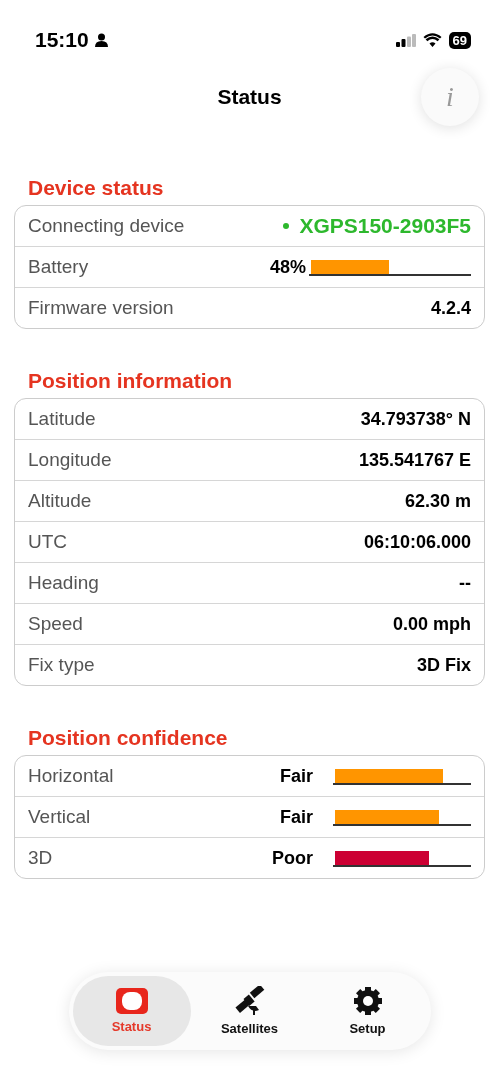 This screenshot has width=499, height=1080. Describe the element at coordinates (101, 308) in the screenshot. I see `row-label: Firmware version` at that location.